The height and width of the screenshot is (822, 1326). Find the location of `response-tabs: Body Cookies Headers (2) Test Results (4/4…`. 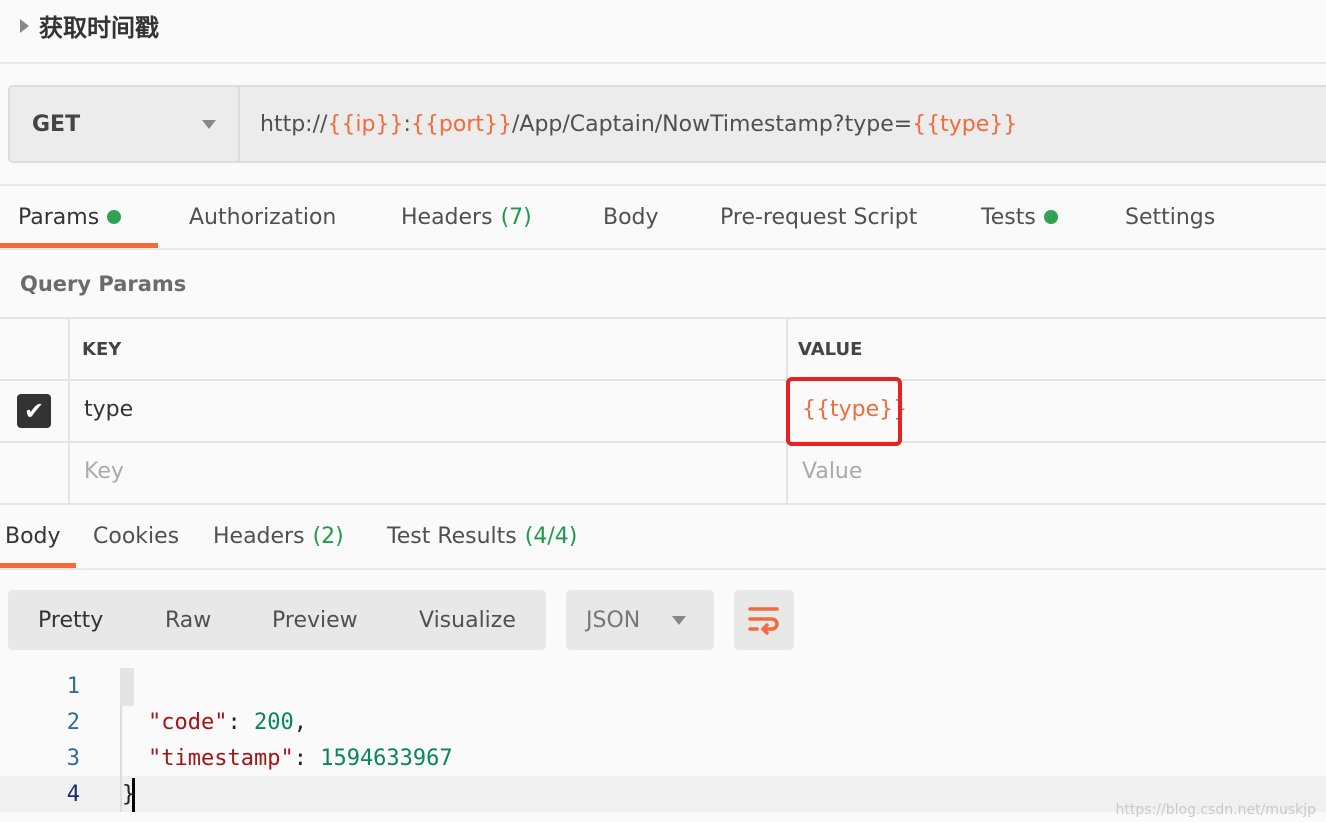

response-tabs: Body Cookies Headers (2) Test Results (4/4… is located at coordinates (663, 536).